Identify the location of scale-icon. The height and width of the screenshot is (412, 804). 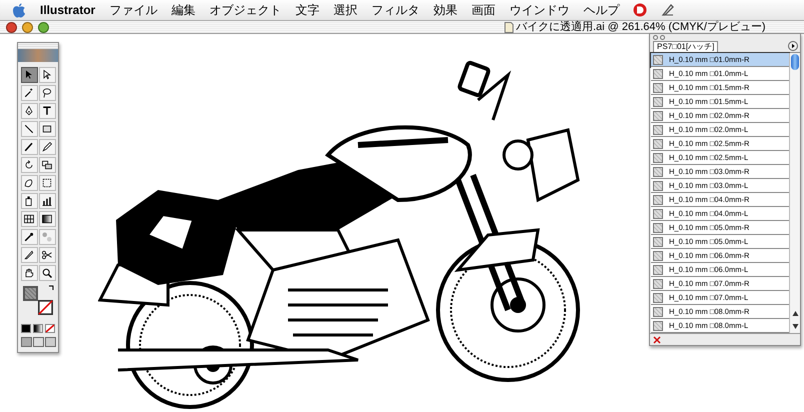
(47, 165).